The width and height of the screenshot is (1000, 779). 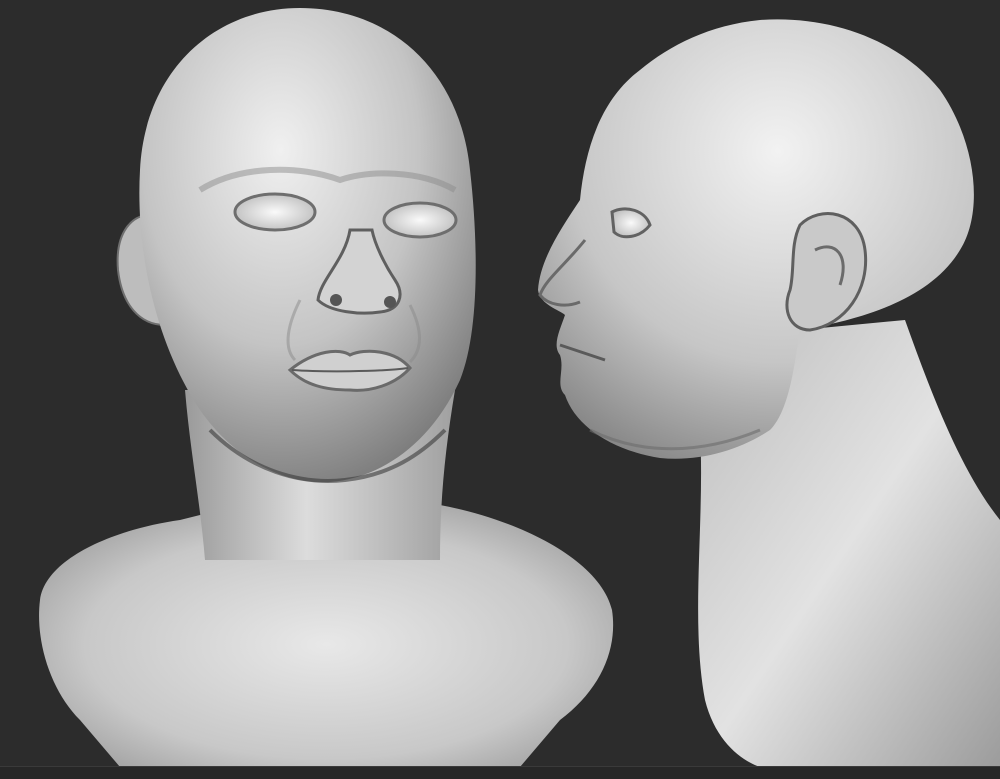 I want to click on front-eye-left, so click(x=275, y=212).